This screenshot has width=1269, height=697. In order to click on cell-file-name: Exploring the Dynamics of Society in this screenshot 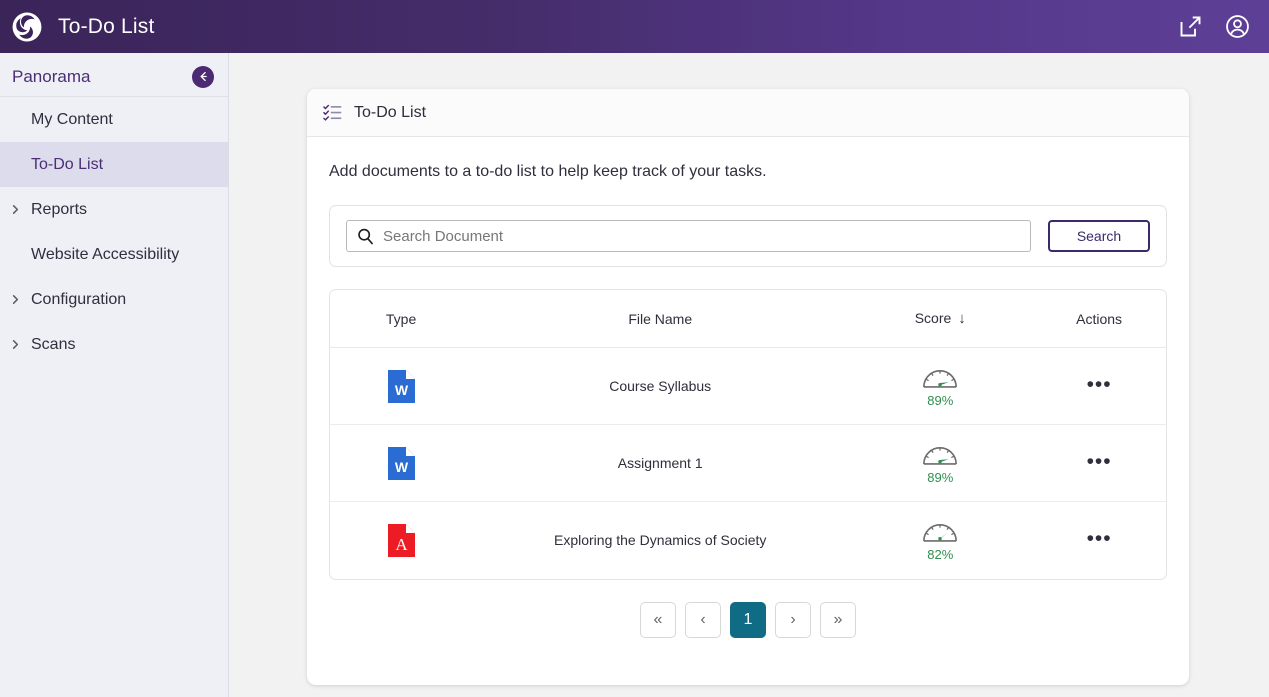, I will do `click(660, 540)`.